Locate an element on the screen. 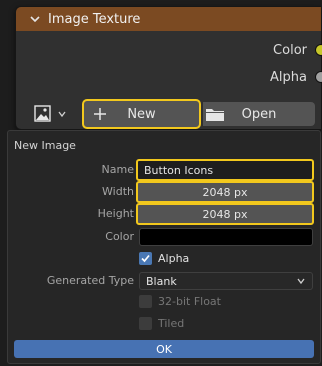 The height and width of the screenshot is (366, 322). generated-type-row: Generated Type Blank is located at coordinates (164, 281).